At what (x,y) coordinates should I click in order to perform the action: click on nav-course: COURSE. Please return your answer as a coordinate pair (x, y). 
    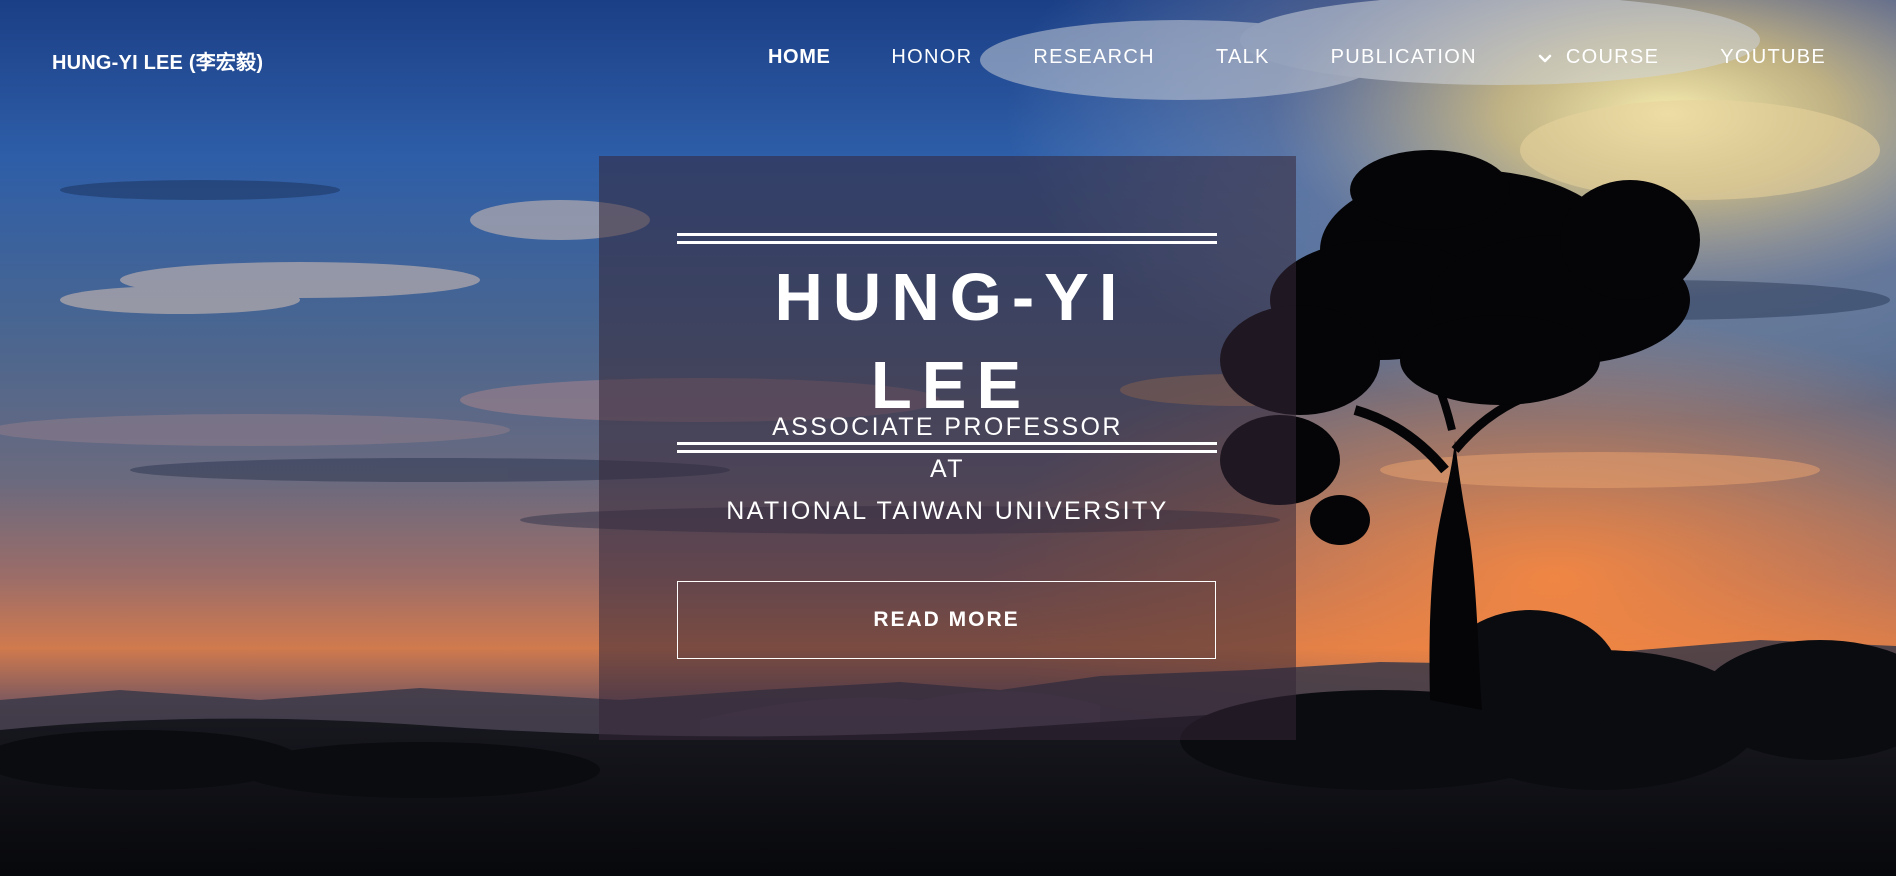
    Looking at the image, I should click on (1598, 57).